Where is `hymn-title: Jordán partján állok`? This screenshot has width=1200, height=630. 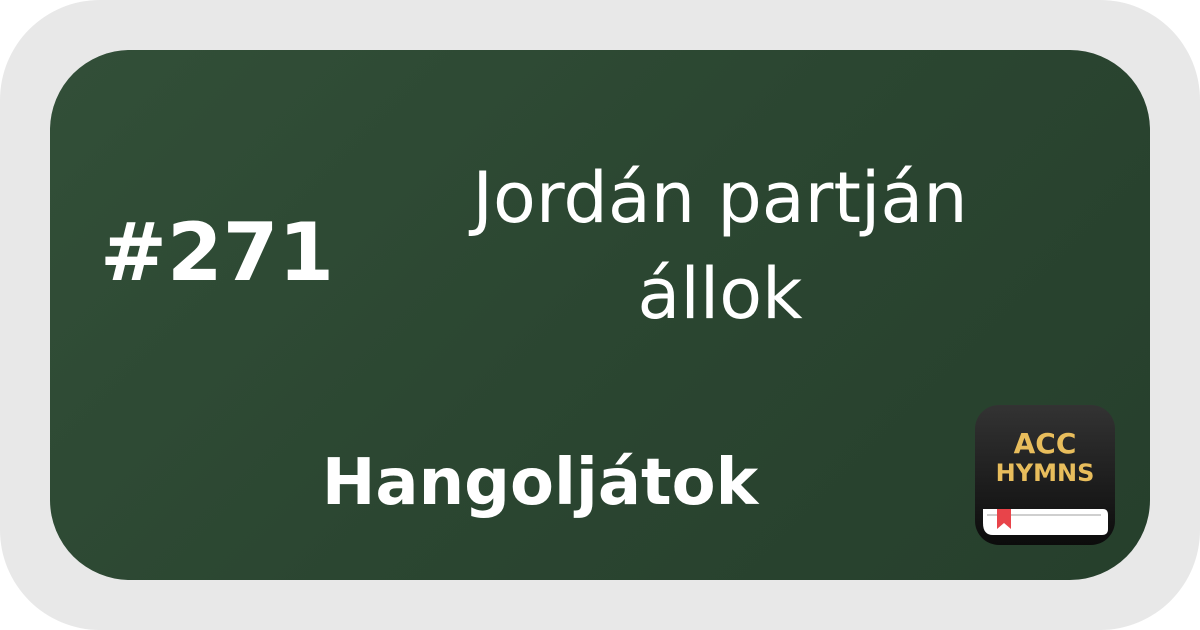
hymn-title: Jordán partján állok is located at coordinates (720, 246).